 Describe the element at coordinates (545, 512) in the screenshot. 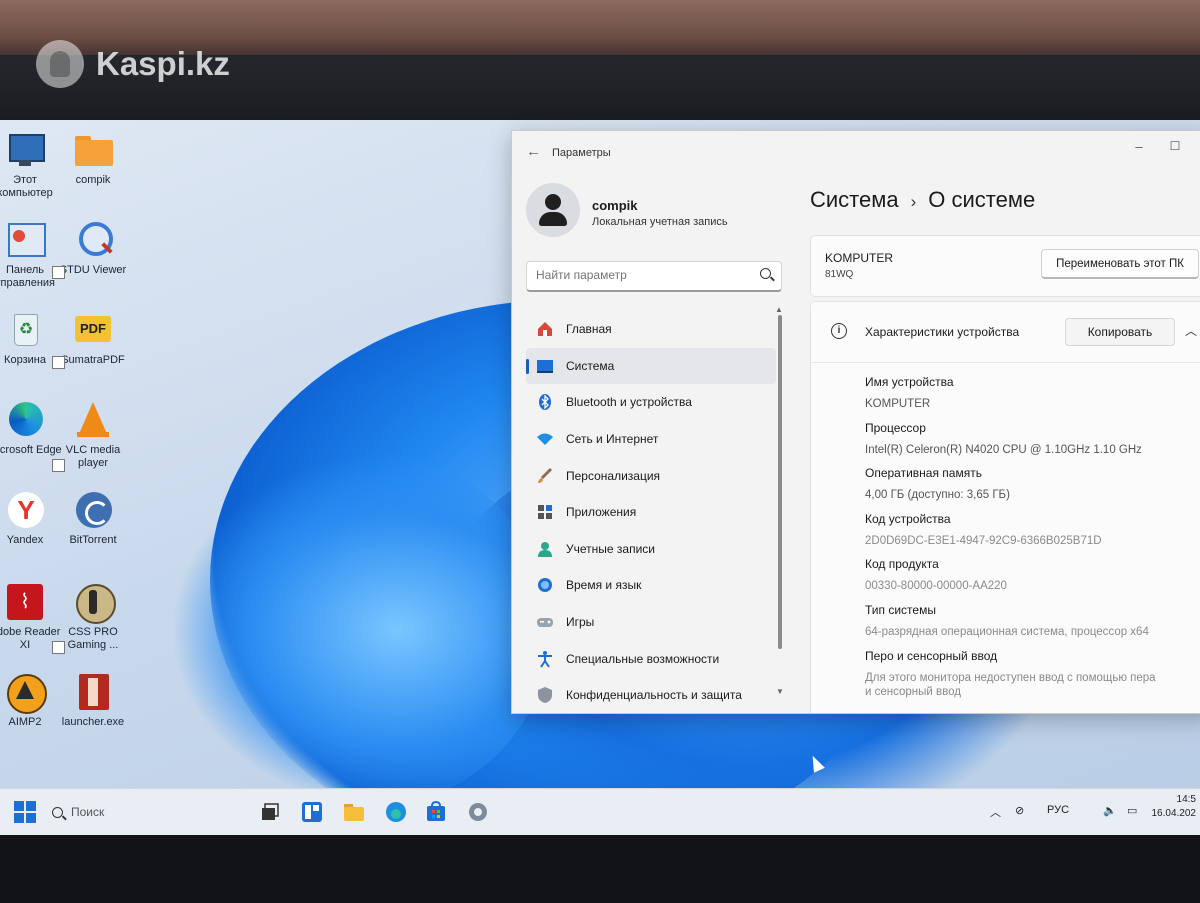

I see `apps-icon` at that location.